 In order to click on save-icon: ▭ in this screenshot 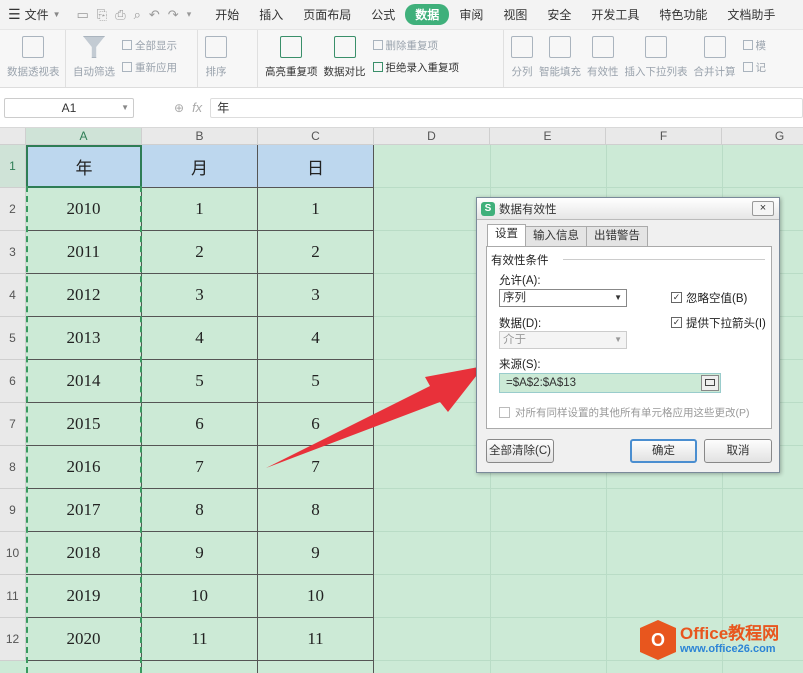, I will do `click(83, 15)`.